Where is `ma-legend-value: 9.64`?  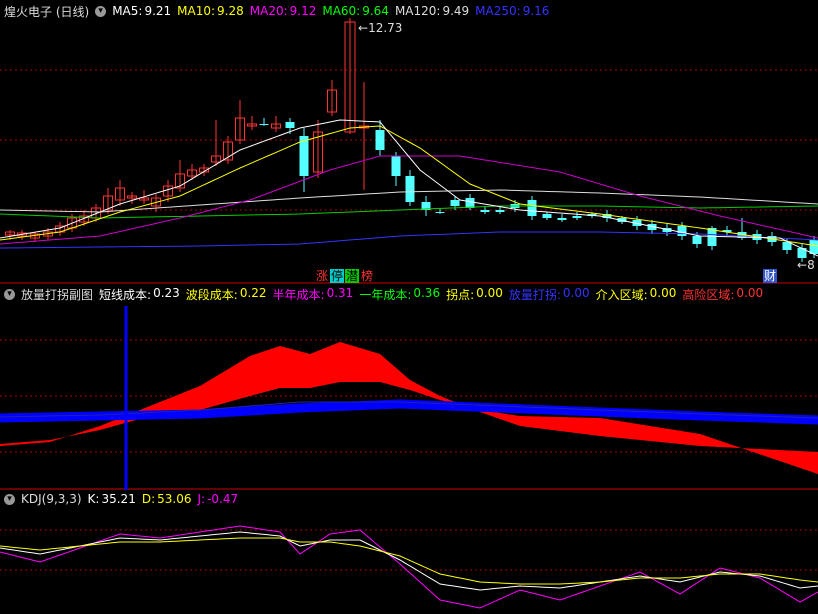
ma-legend-value: 9.64 is located at coordinates (375, 11).